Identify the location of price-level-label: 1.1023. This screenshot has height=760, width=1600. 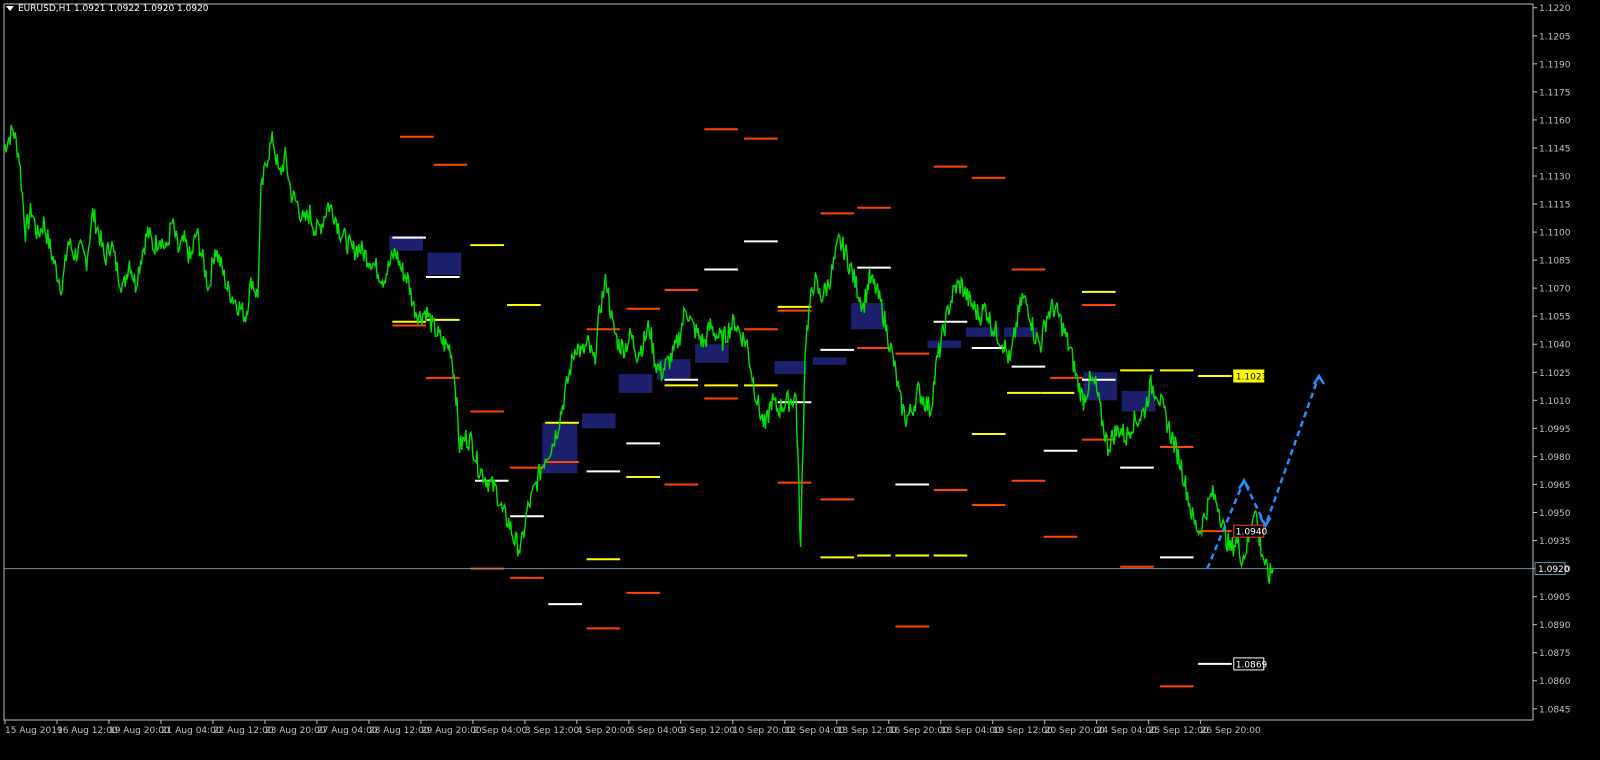
(1252, 378).